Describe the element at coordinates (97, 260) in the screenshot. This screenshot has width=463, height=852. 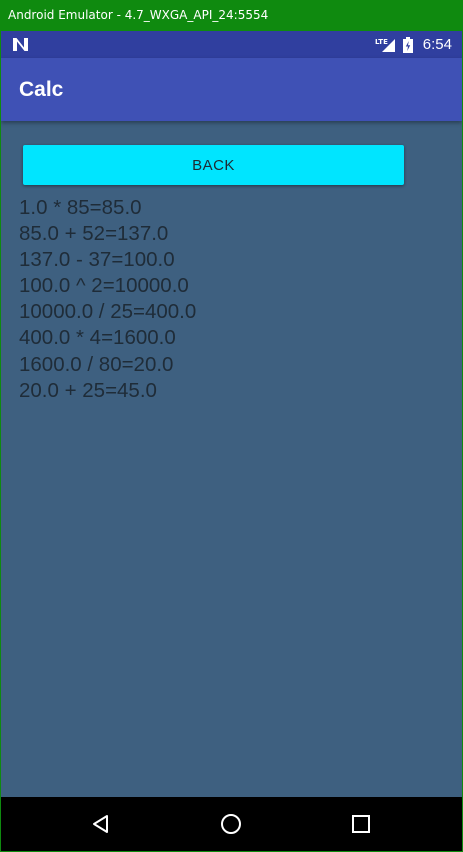
I see `history-item: 137.0 - 37=100.0` at that location.